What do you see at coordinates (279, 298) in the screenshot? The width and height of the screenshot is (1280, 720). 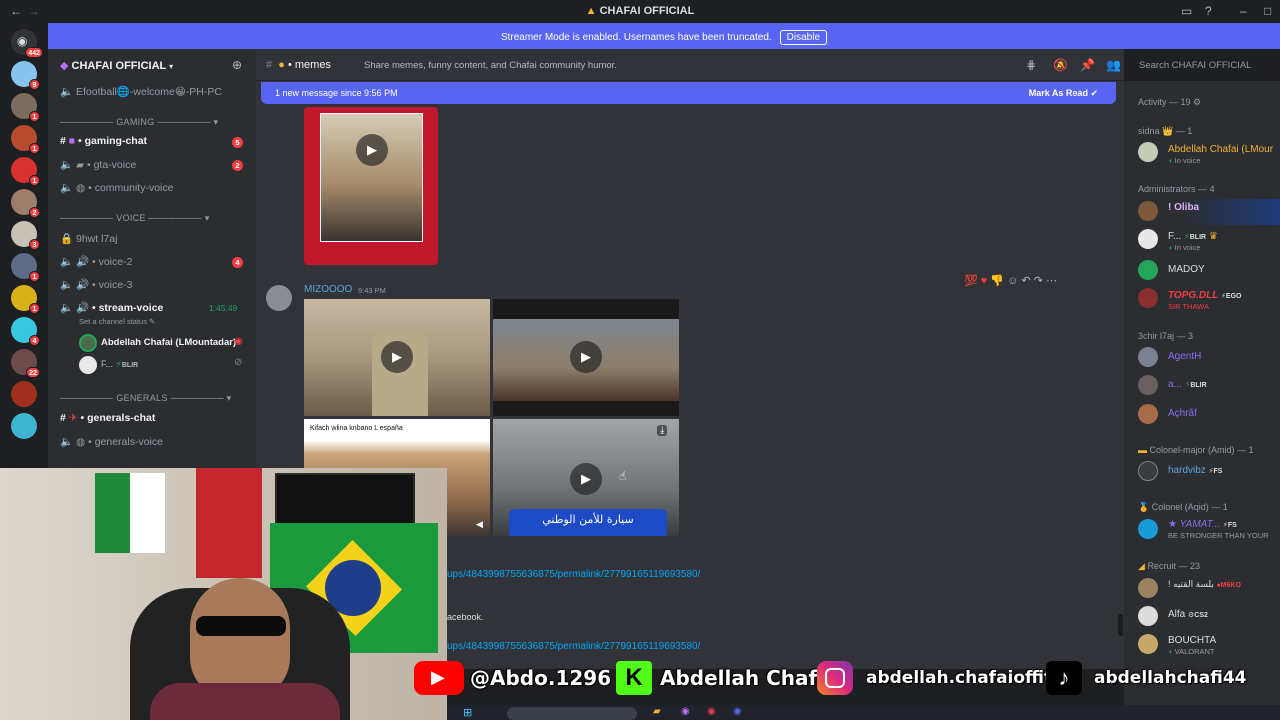 I see `author-avatar` at bounding box center [279, 298].